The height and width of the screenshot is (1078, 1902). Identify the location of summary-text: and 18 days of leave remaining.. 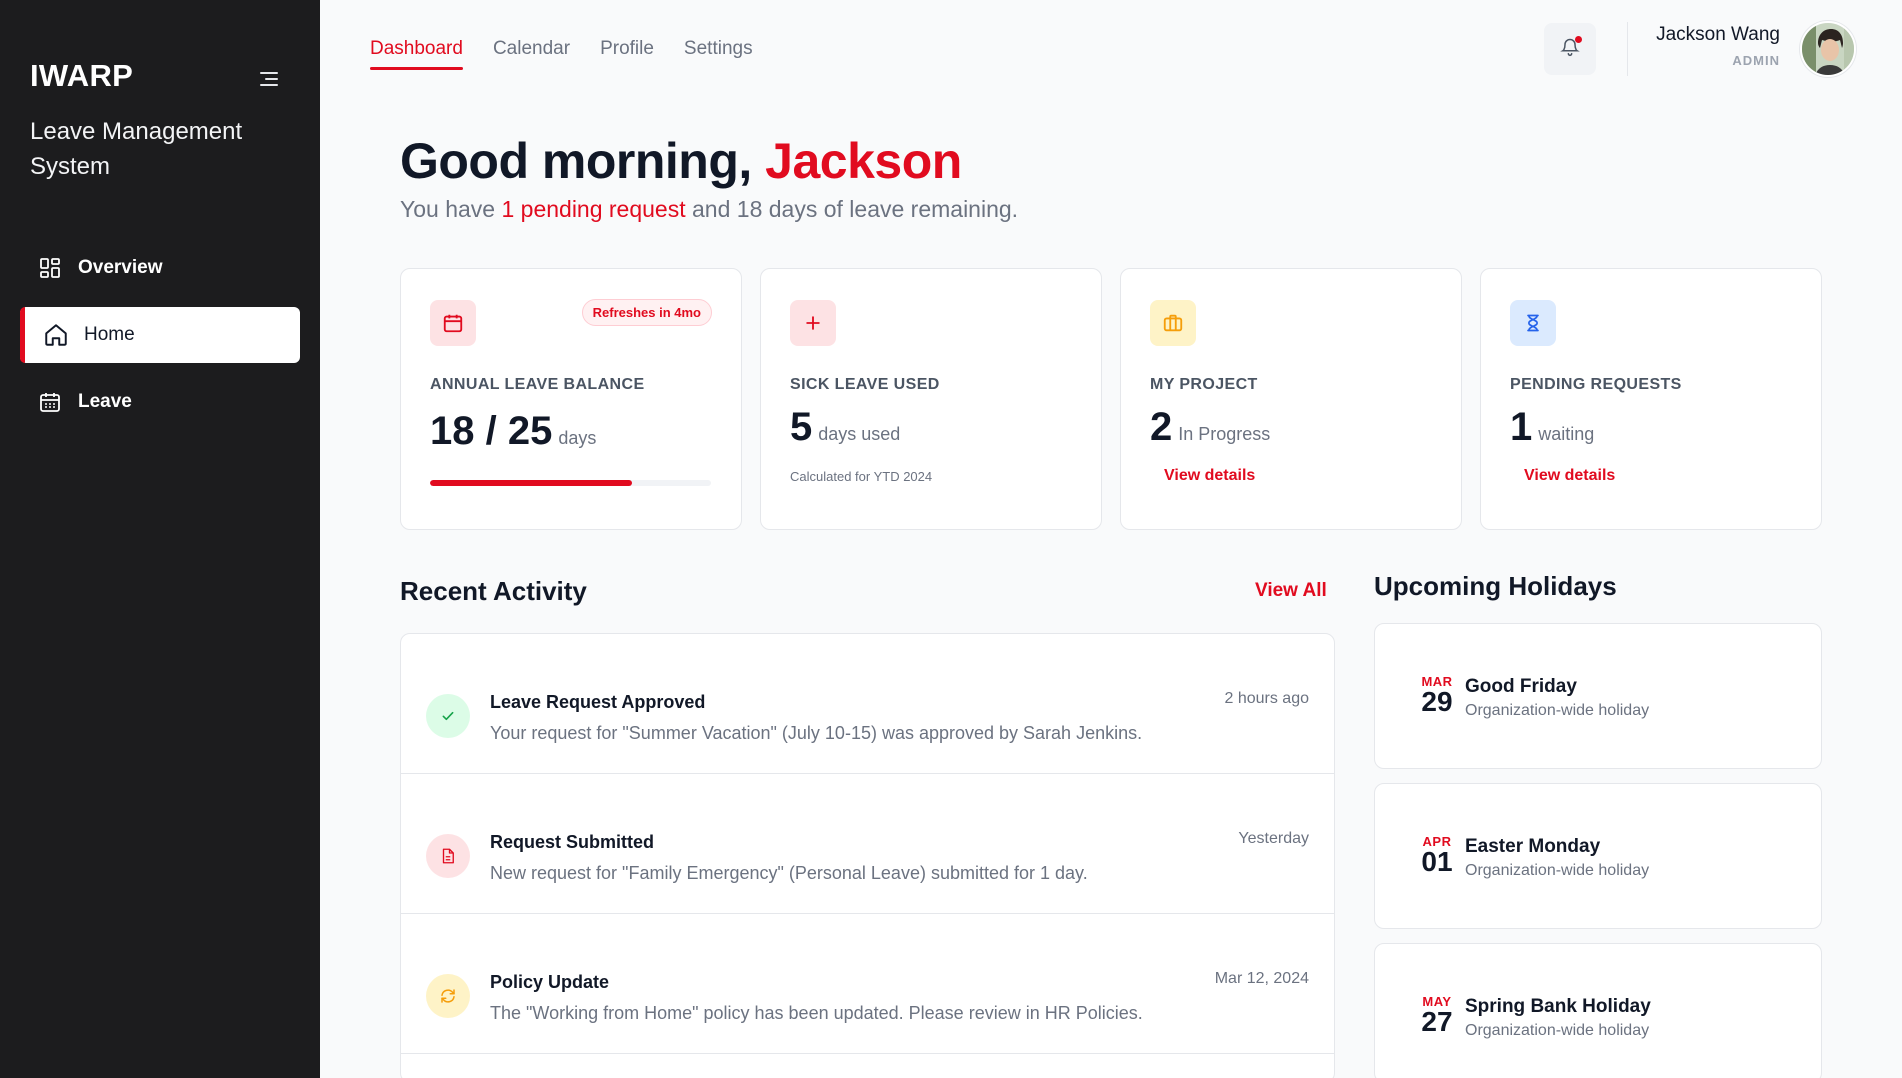
(852, 209).